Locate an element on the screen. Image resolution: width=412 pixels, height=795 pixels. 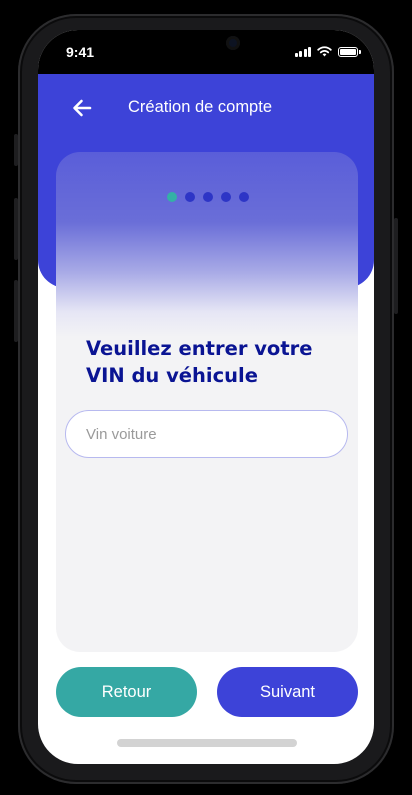
cellular-signal-icon is located at coordinates (302, 51).